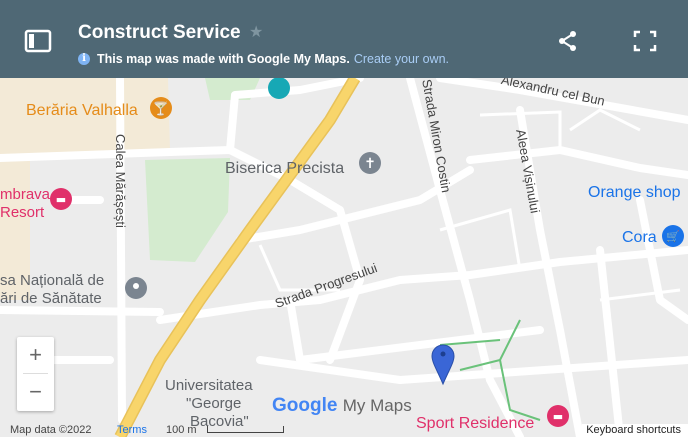  Describe the element at coordinates (634, 193) in the screenshot. I see `label-orange-shop: Orange shop` at that location.